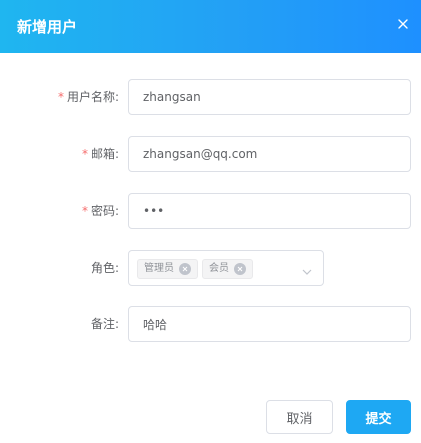 The image size is (421, 443). I want to click on form-row-remark: 备注:, so click(210, 324).